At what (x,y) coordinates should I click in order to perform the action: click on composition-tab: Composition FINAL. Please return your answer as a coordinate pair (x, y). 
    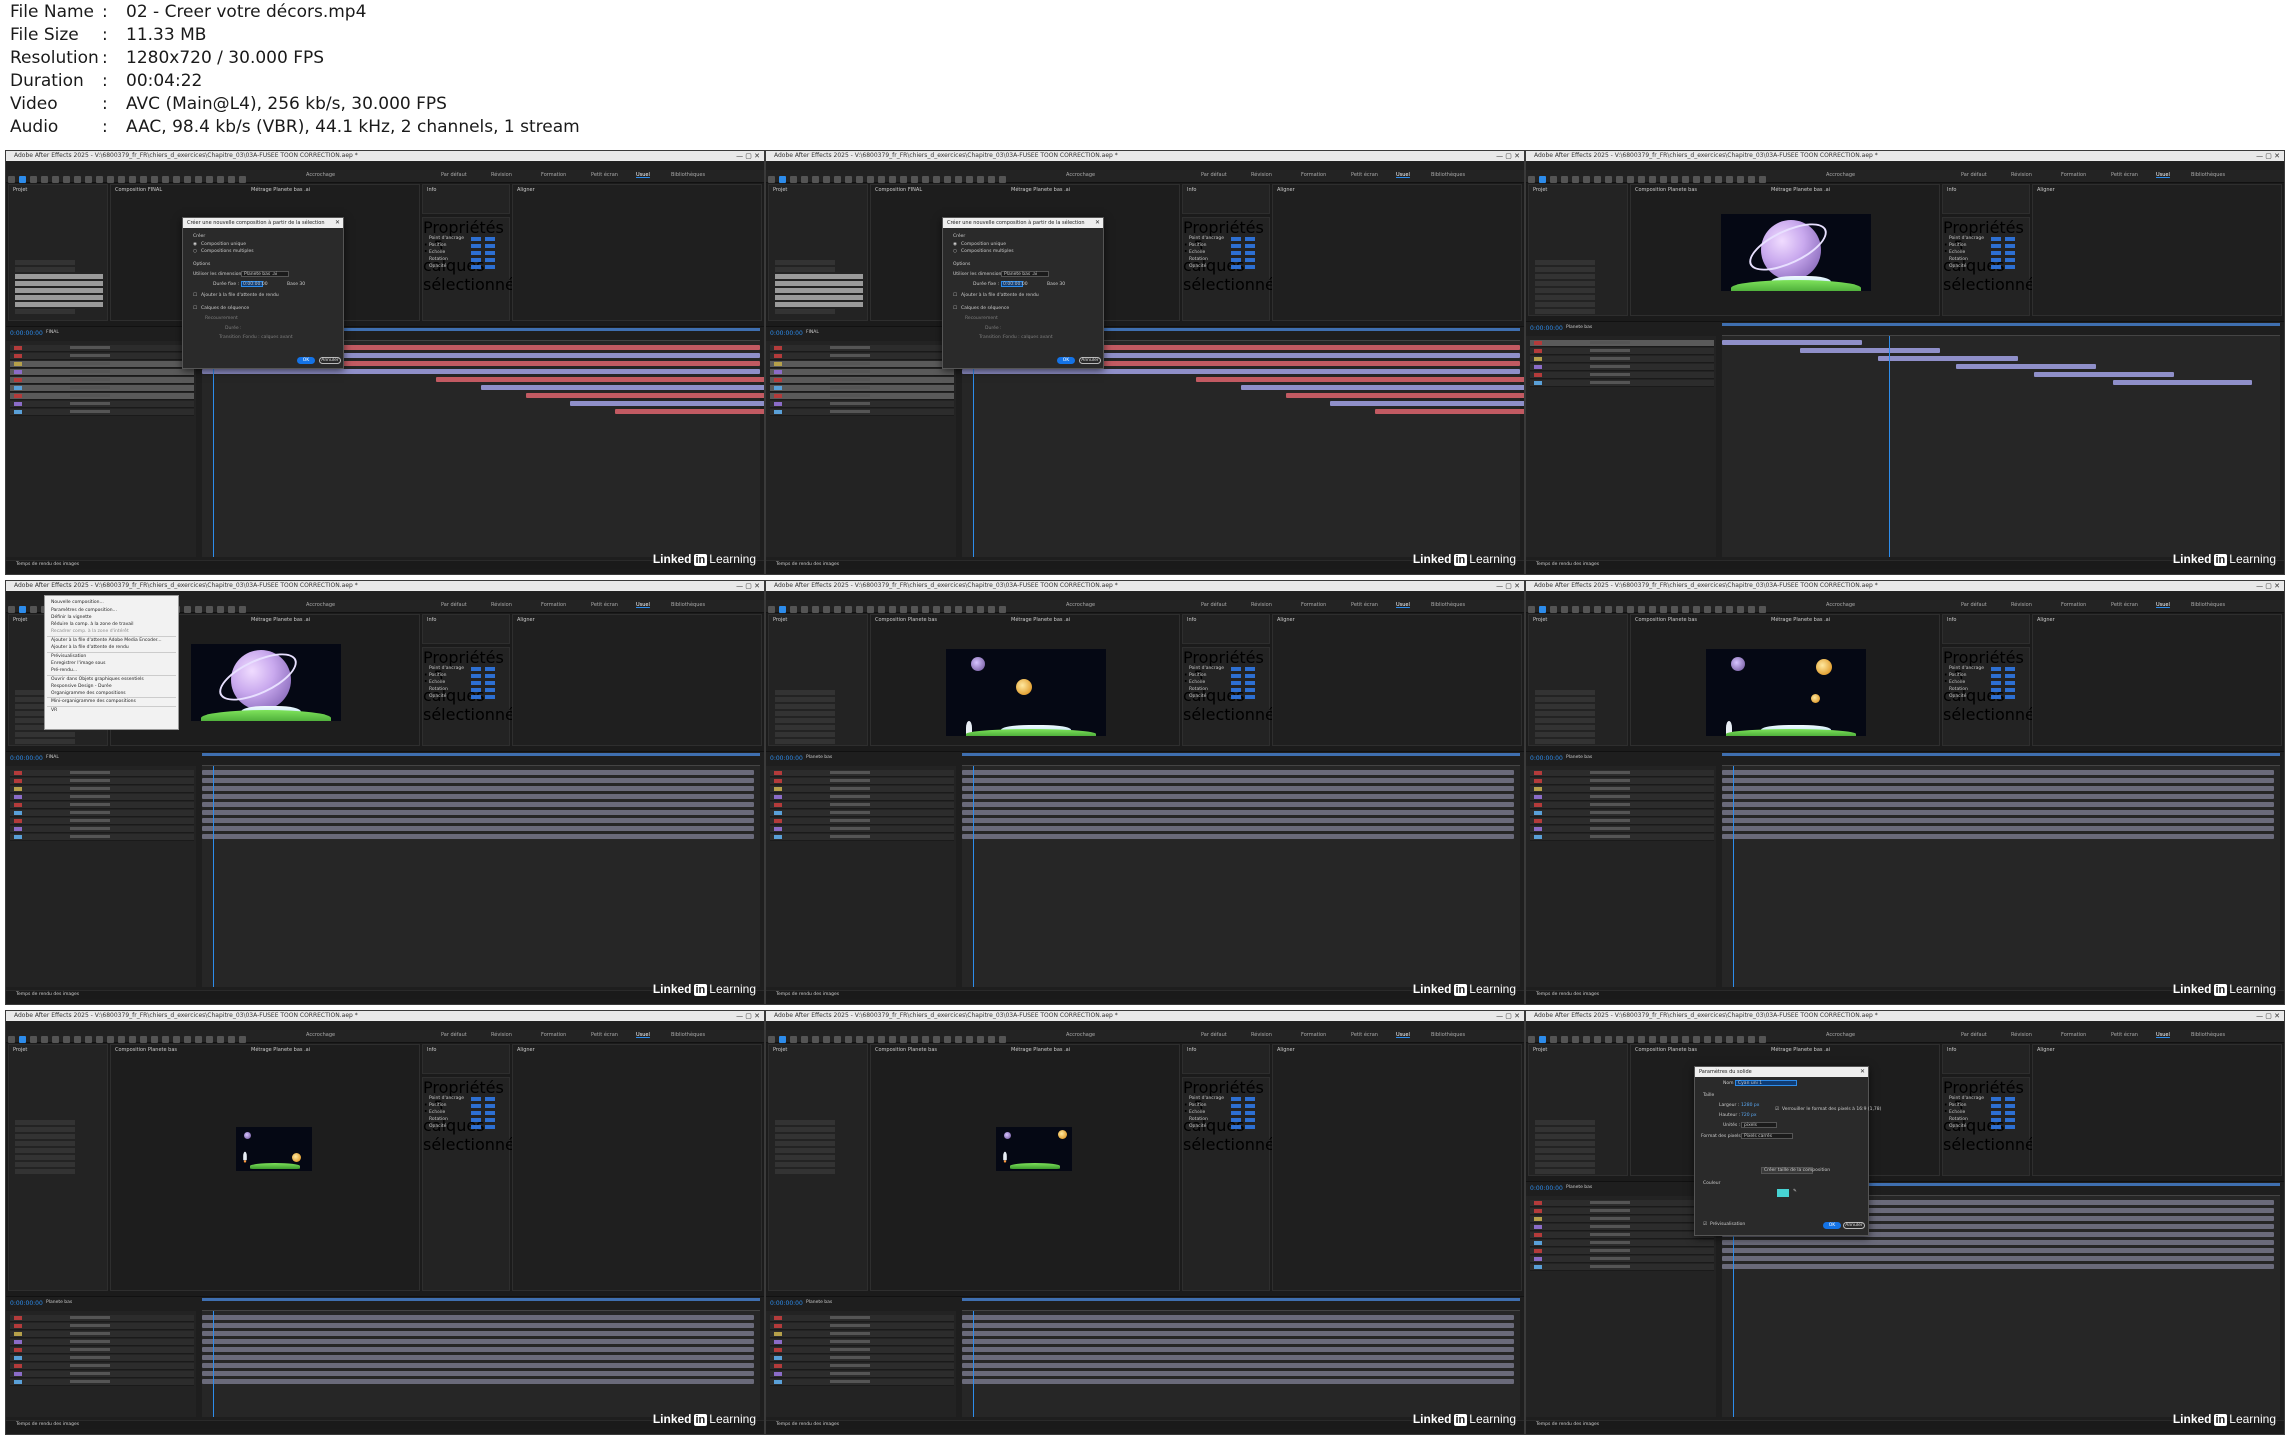
    Looking at the image, I should click on (898, 190).